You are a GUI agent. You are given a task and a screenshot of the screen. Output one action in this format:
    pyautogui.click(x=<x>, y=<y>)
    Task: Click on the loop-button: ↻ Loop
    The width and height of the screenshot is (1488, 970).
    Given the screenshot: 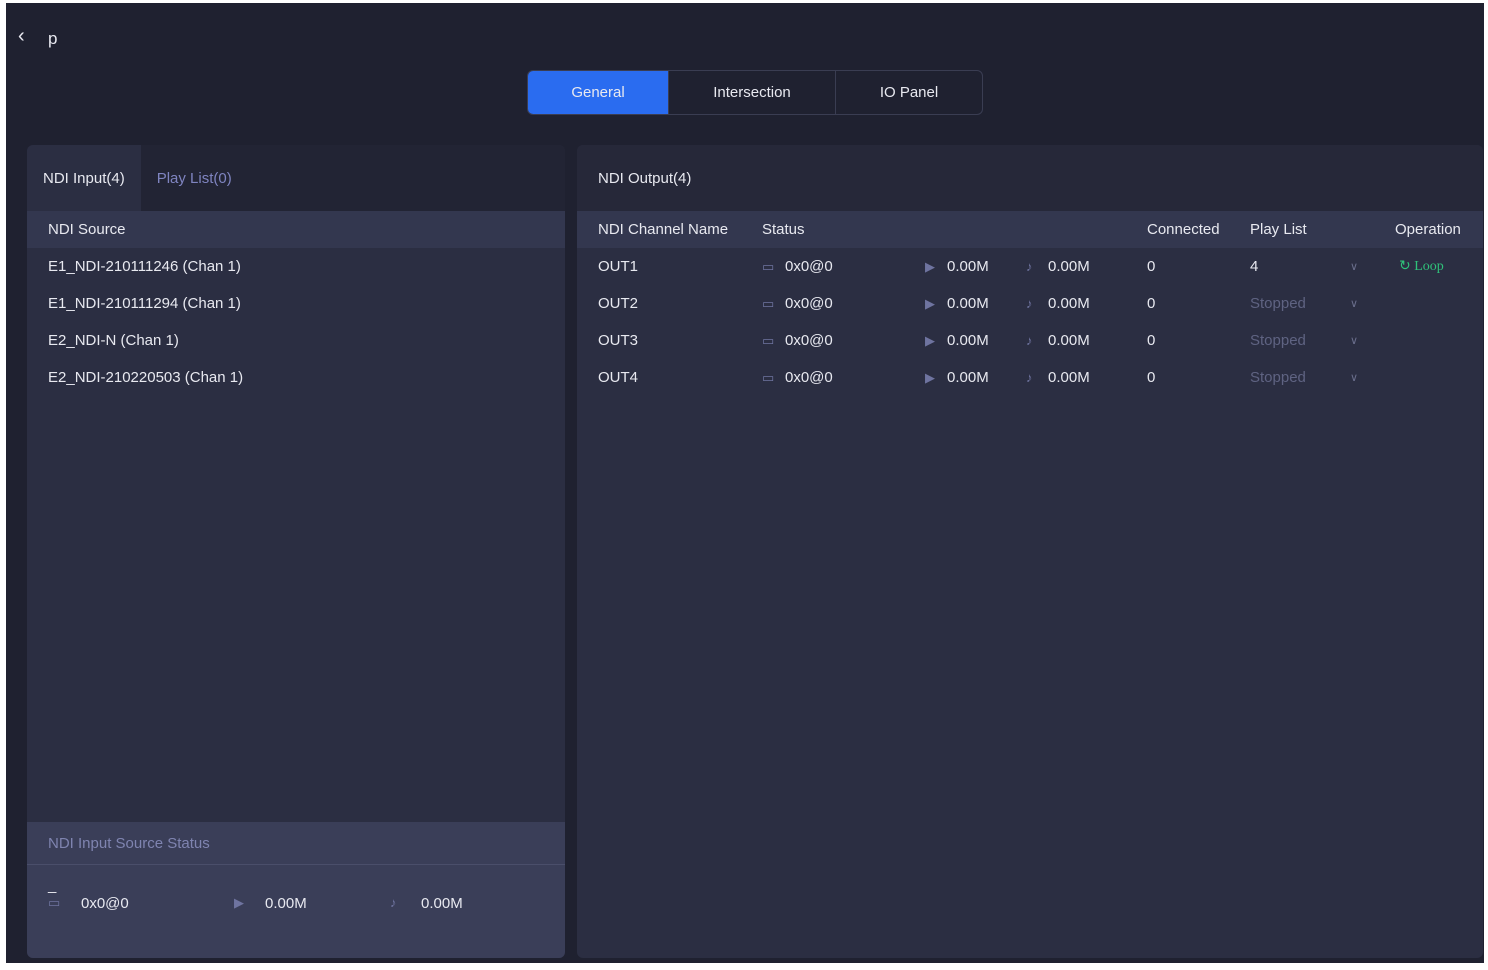 What is the action you would take?
    pyautogui.click(x=1421, y=266)
    